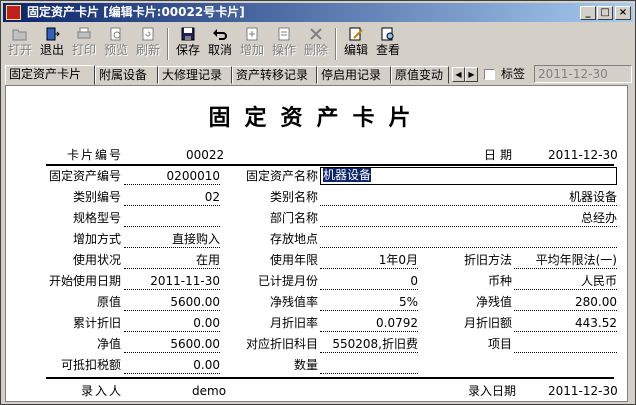  What do you see at coordinates (172, 302) in the screenshot?
I see `orig-value-field: 5600.00` at bounding box center [172, 302].